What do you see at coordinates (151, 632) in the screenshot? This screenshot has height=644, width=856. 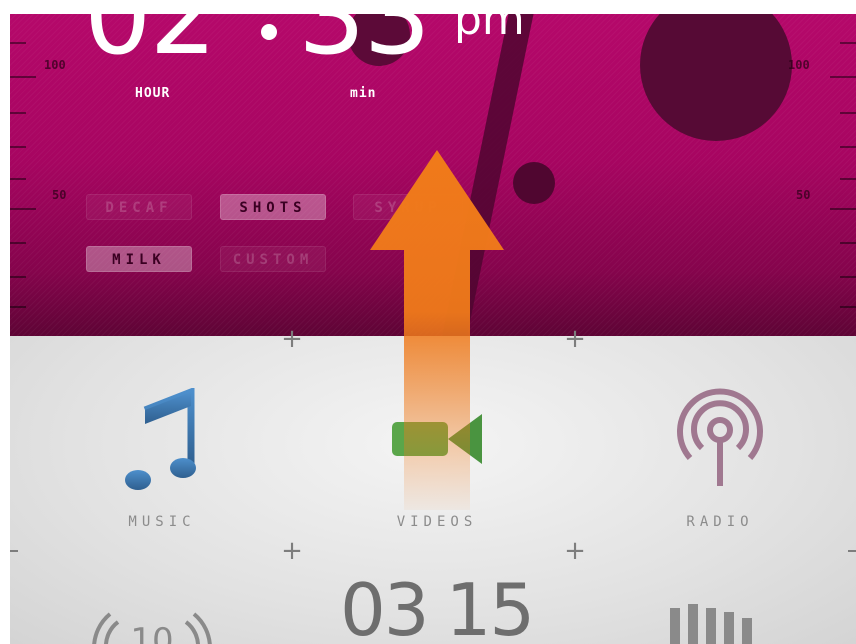 I see `svg-text: 10` at bounding box center [151, 632].